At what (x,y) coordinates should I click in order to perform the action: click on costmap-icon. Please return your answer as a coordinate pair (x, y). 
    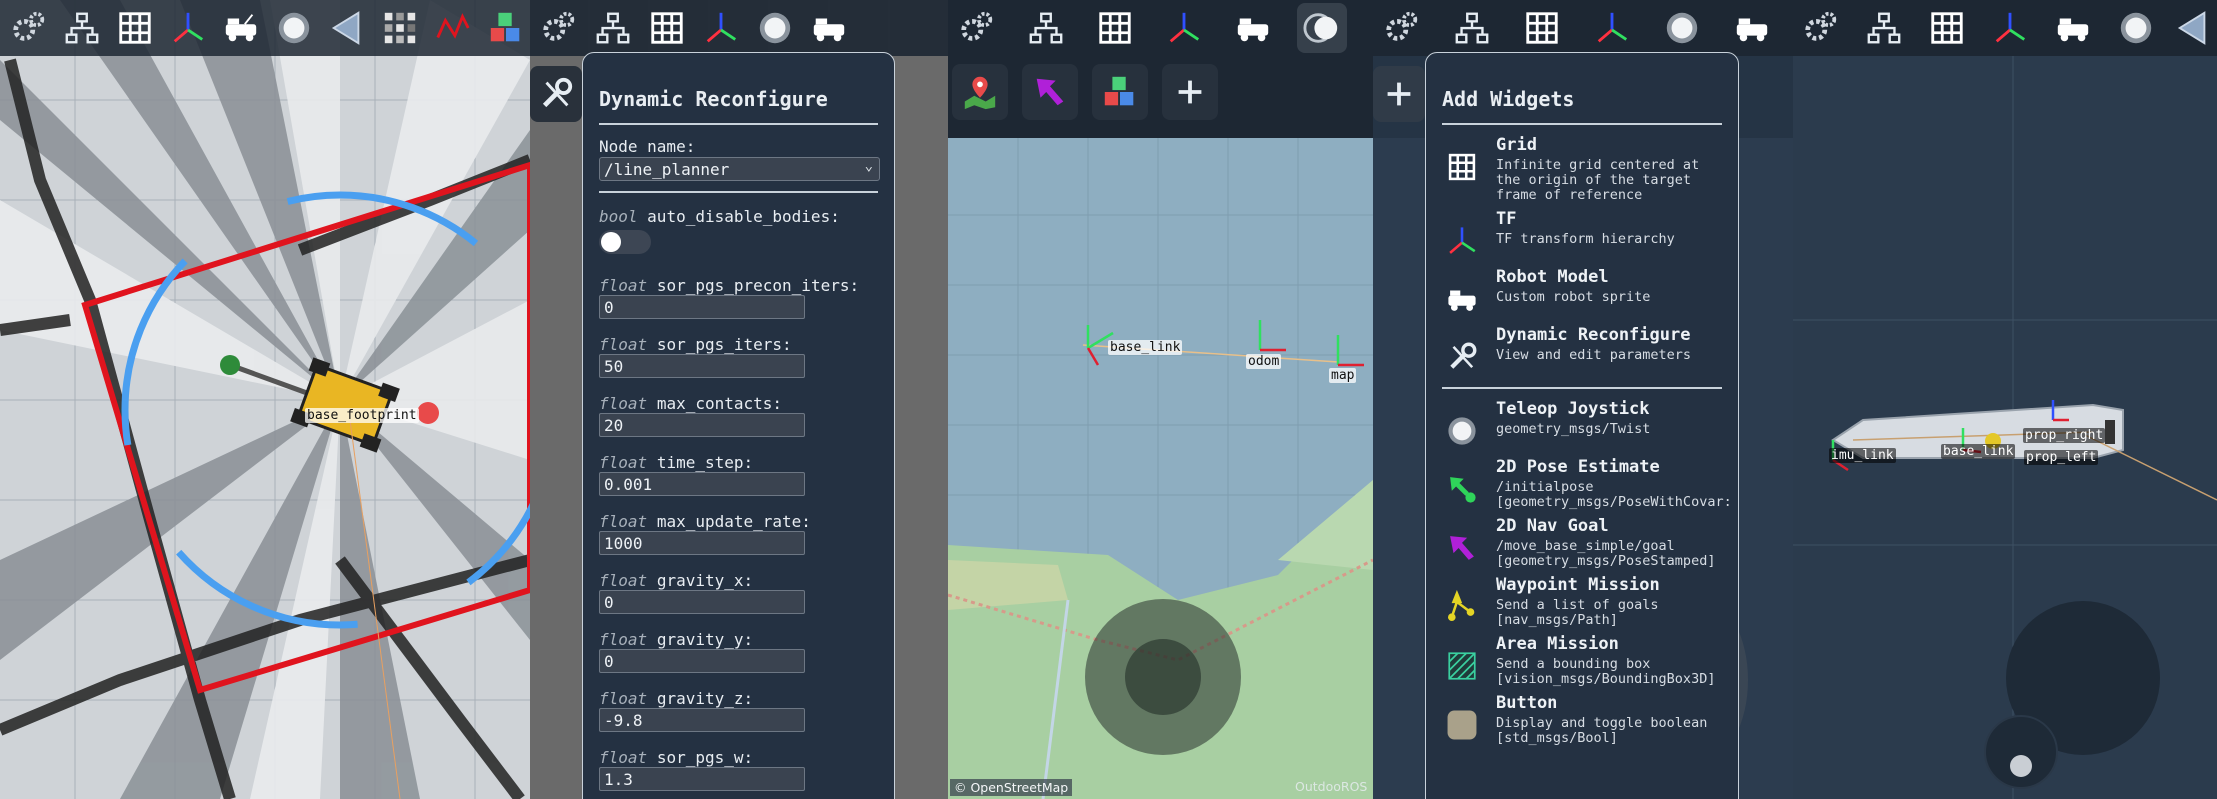
    Looking at the image, I should click on (399, 28).